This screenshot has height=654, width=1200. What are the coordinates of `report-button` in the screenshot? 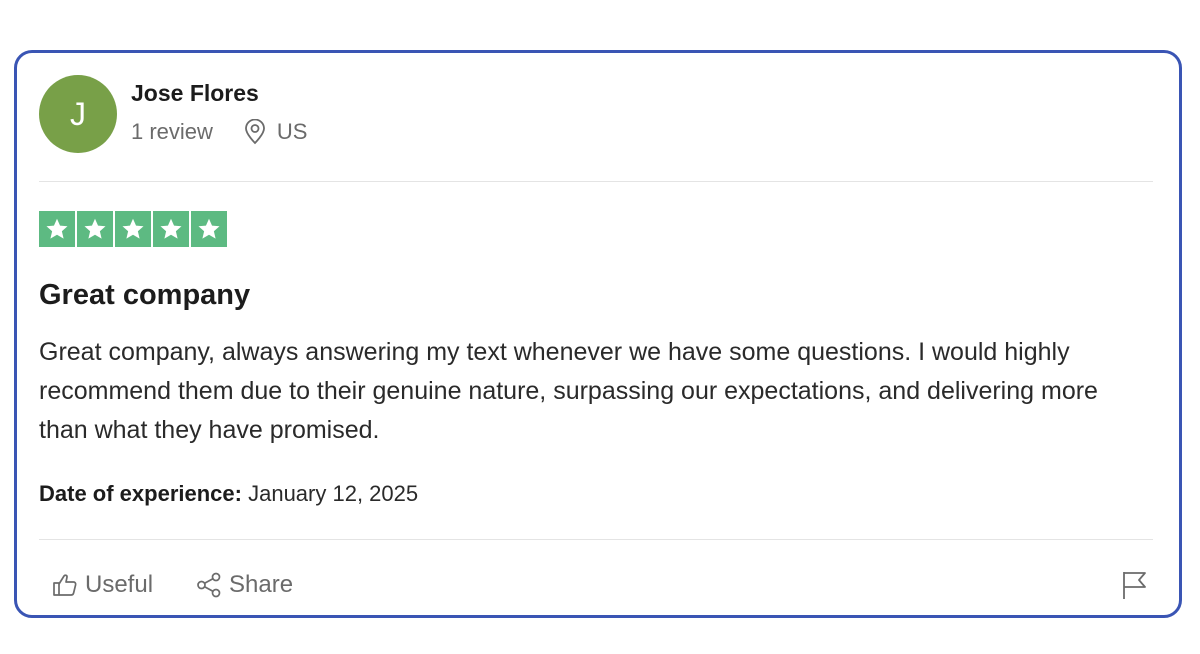 It's located at (1134, 585).